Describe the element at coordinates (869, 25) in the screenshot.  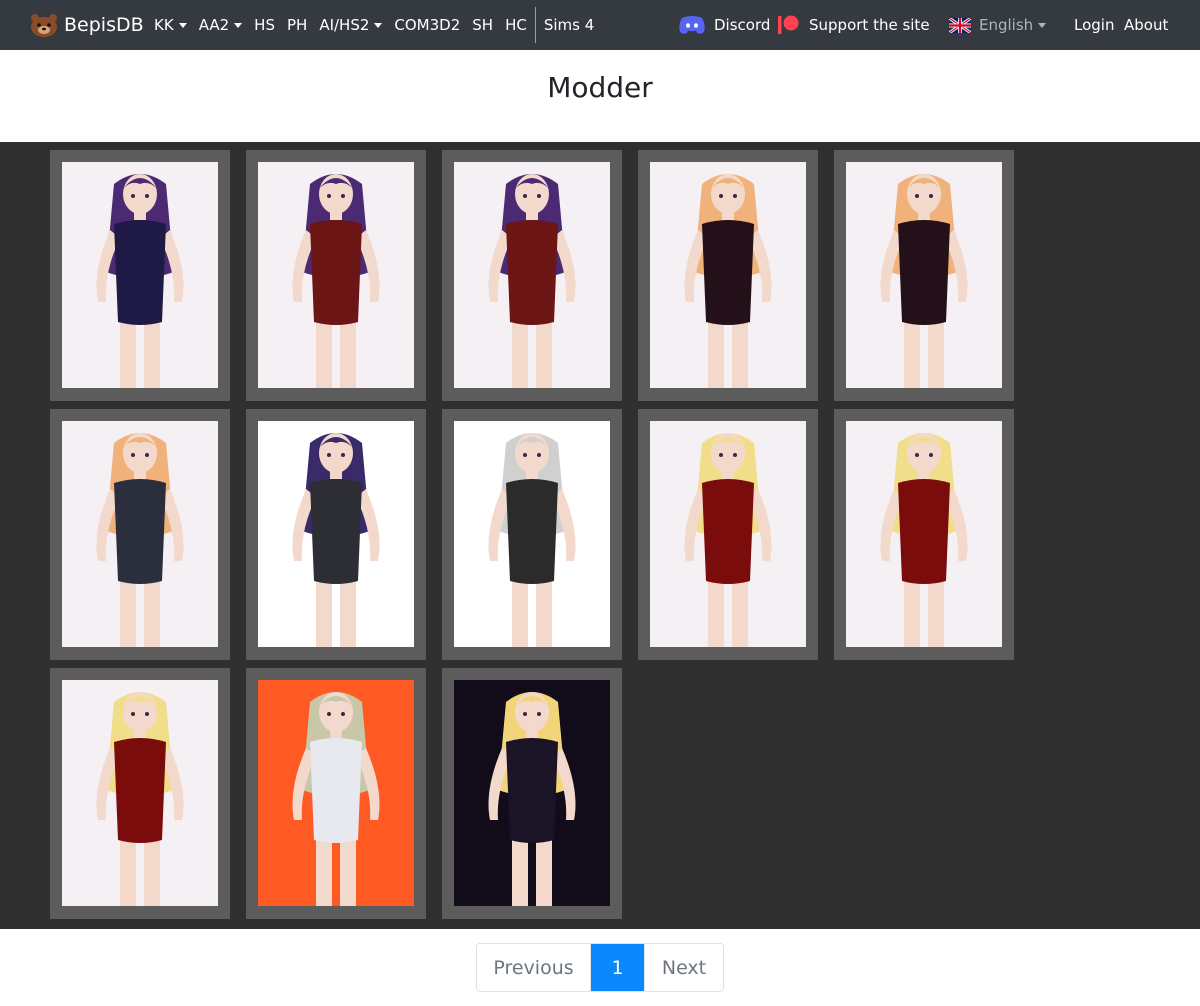
I see `support-label: Support the site` at that location.